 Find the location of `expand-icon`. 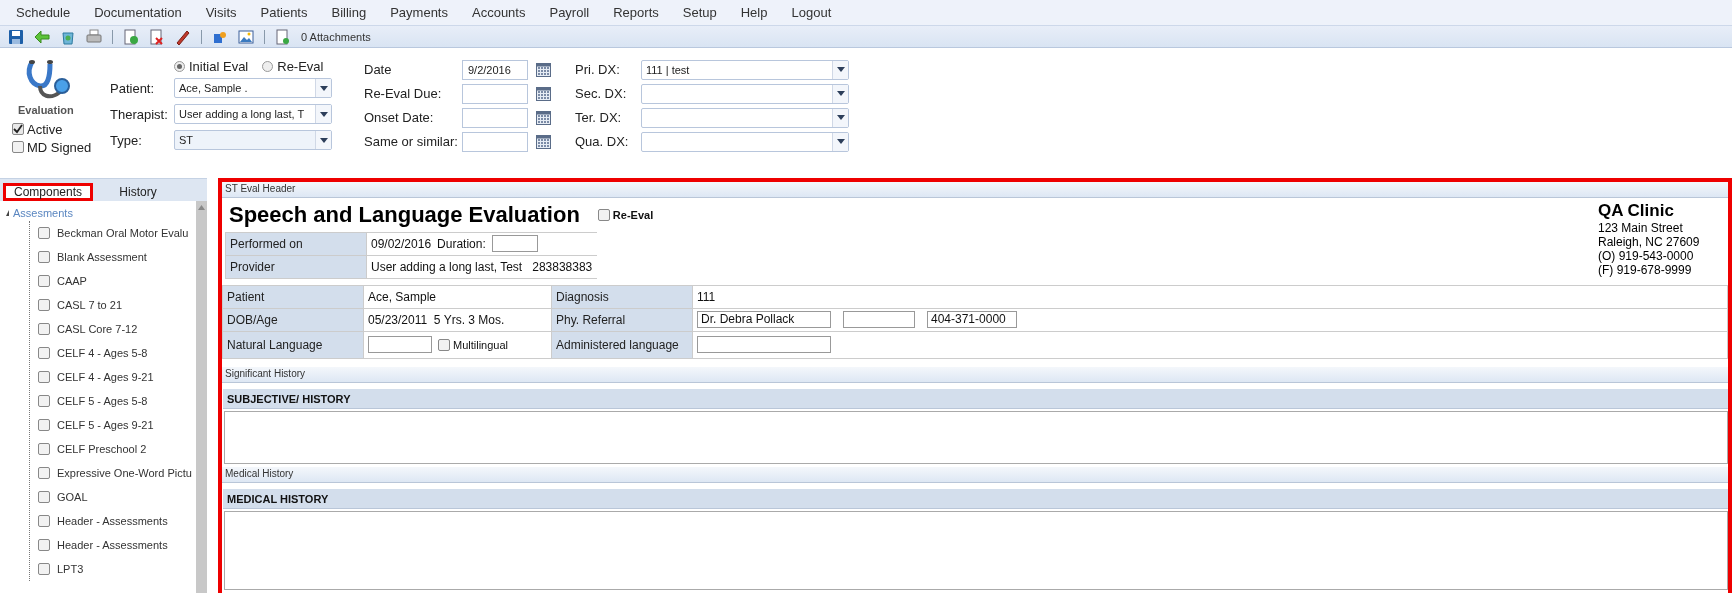

expand-icon is located at coordinates (7, 213).